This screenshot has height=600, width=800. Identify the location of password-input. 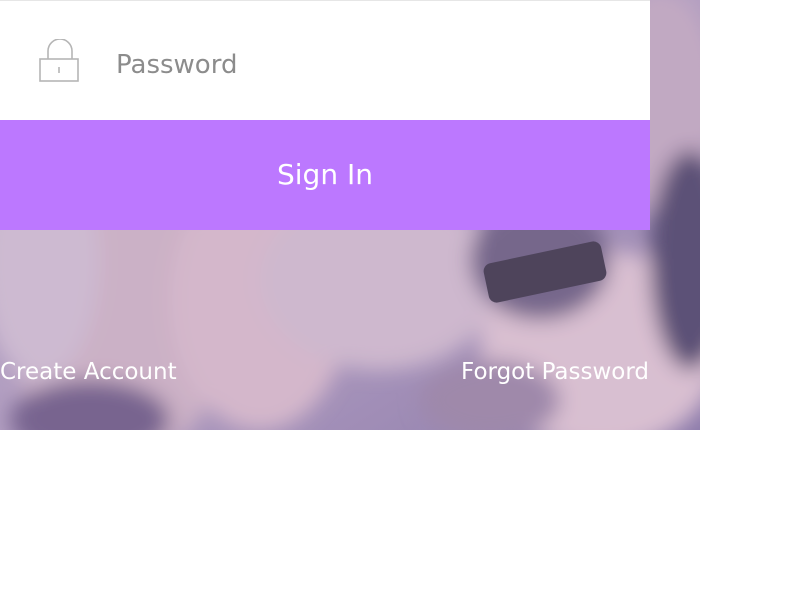
(366, 65).